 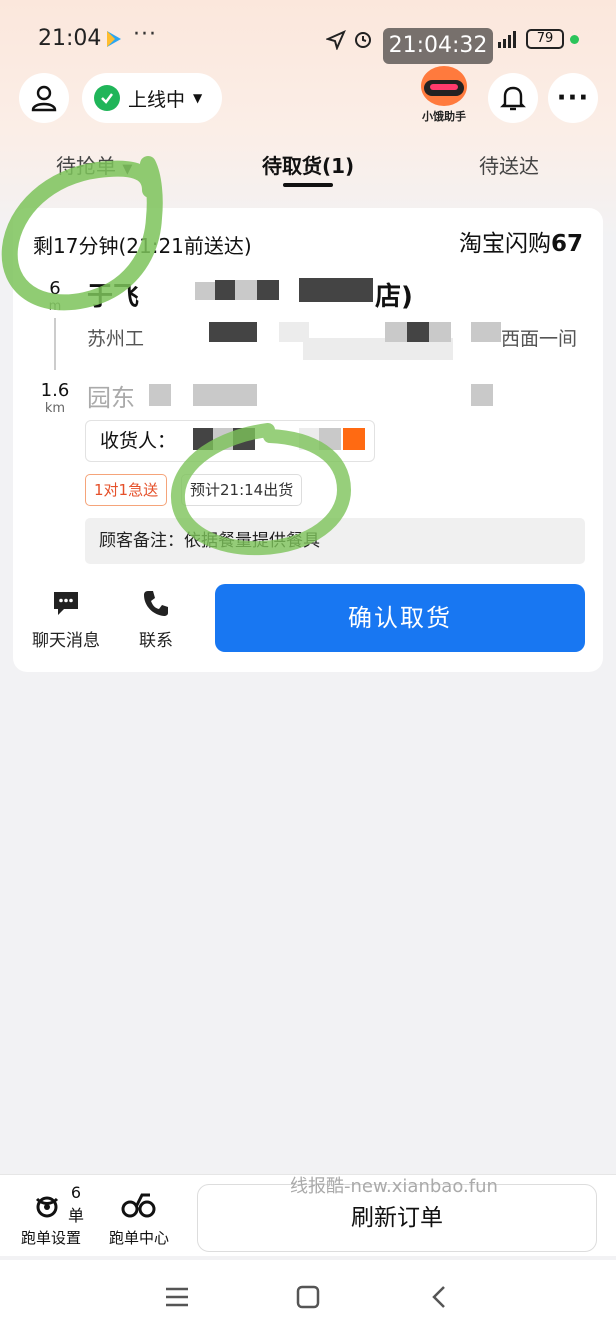 I want to click on tab-to-pickup: 待取货(1), so click(x=308, y=164).